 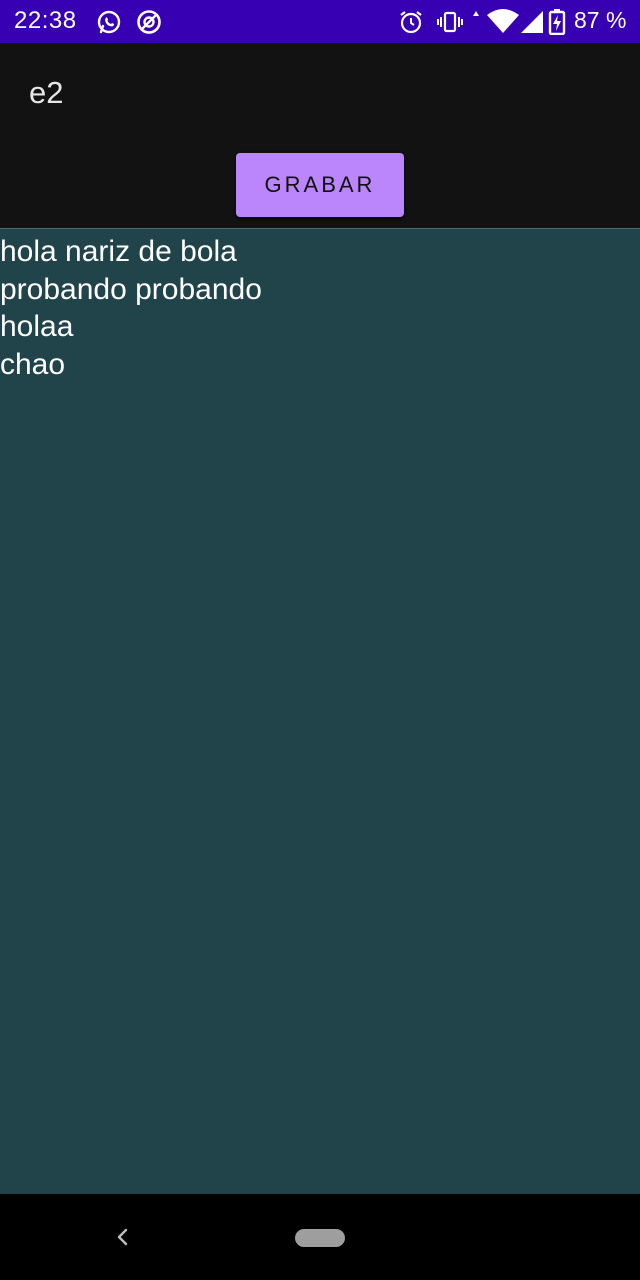 I want to click on circle-slash-icon, so click(x=149, y=22).